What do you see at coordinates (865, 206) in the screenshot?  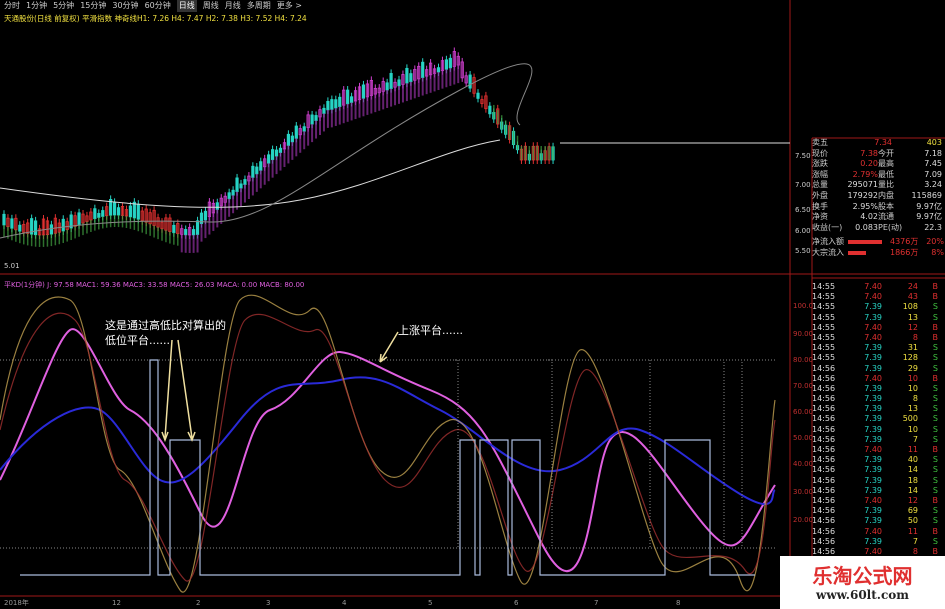 I see `quote-row-5-cell: 2.95%` at bounding box center [865, 206].